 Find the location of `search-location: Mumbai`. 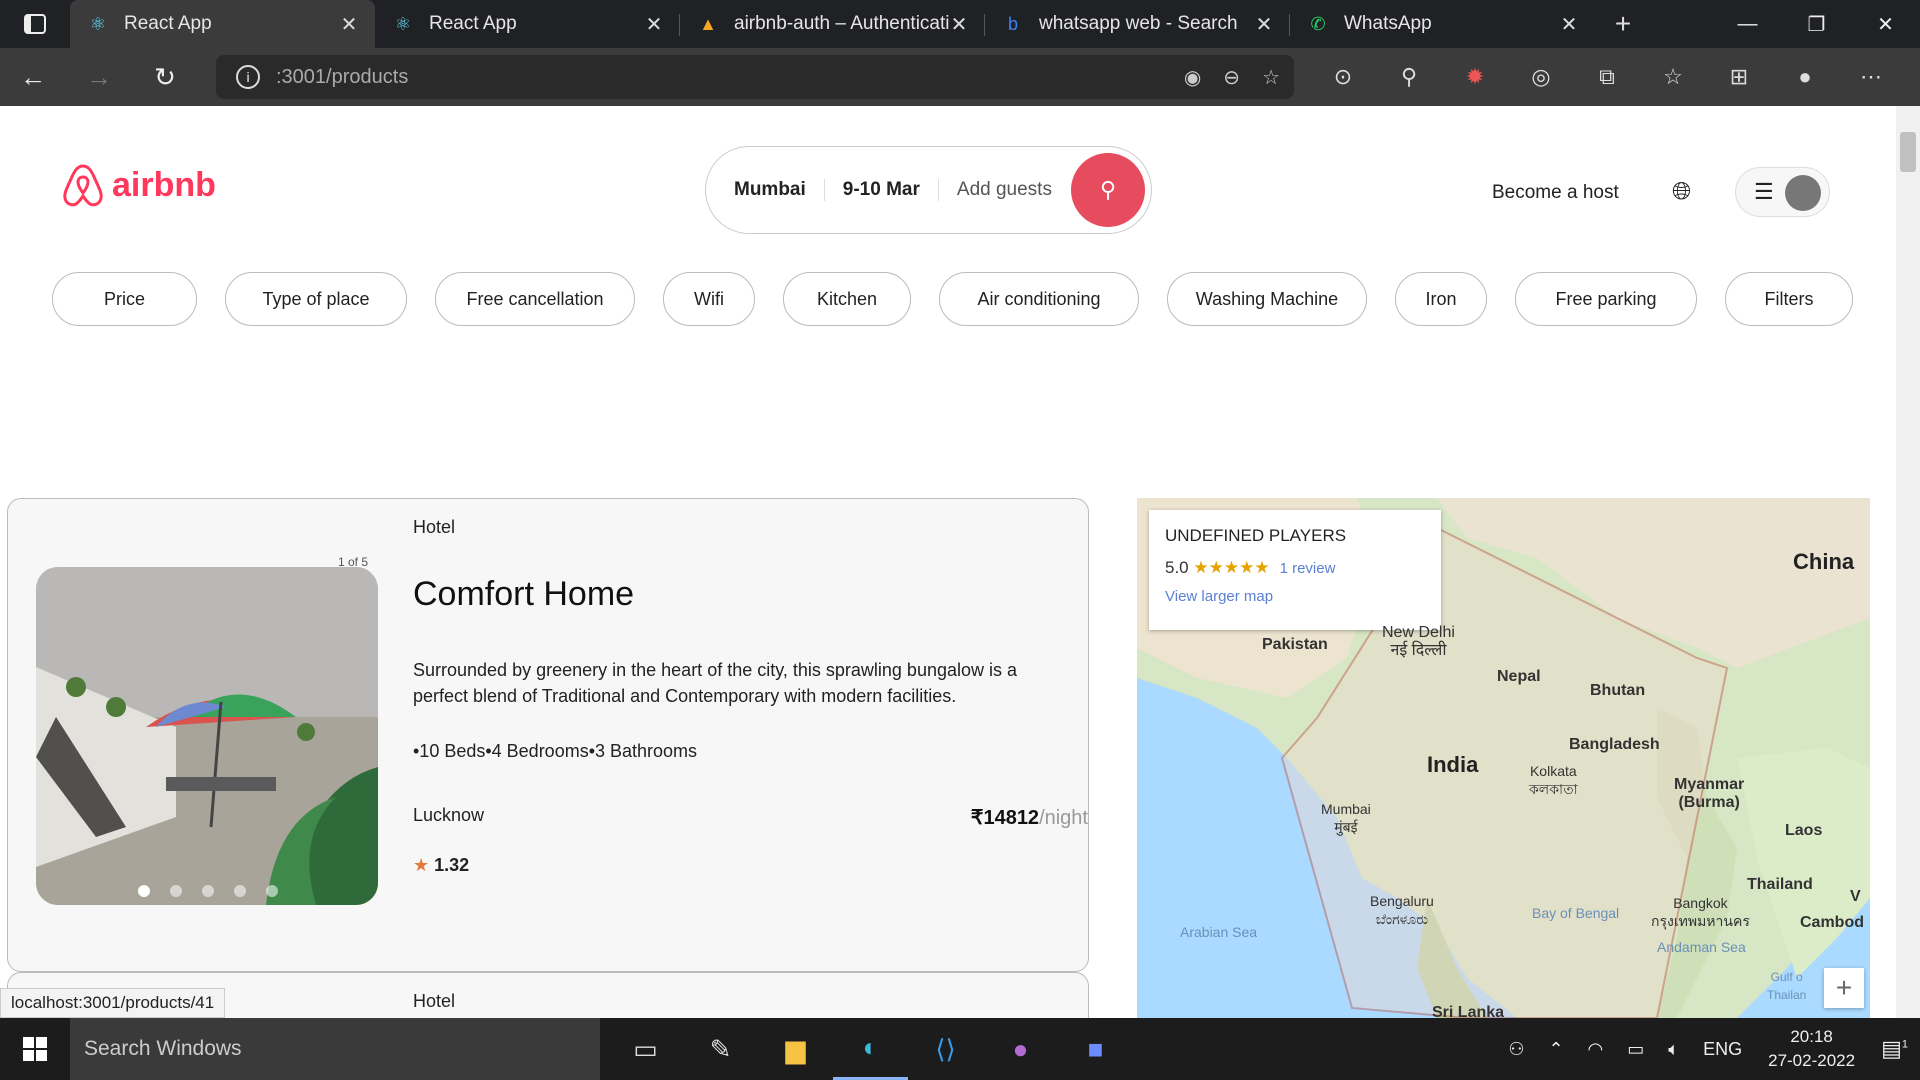

search-location: Mumbai is located at coordinates (779, 190).